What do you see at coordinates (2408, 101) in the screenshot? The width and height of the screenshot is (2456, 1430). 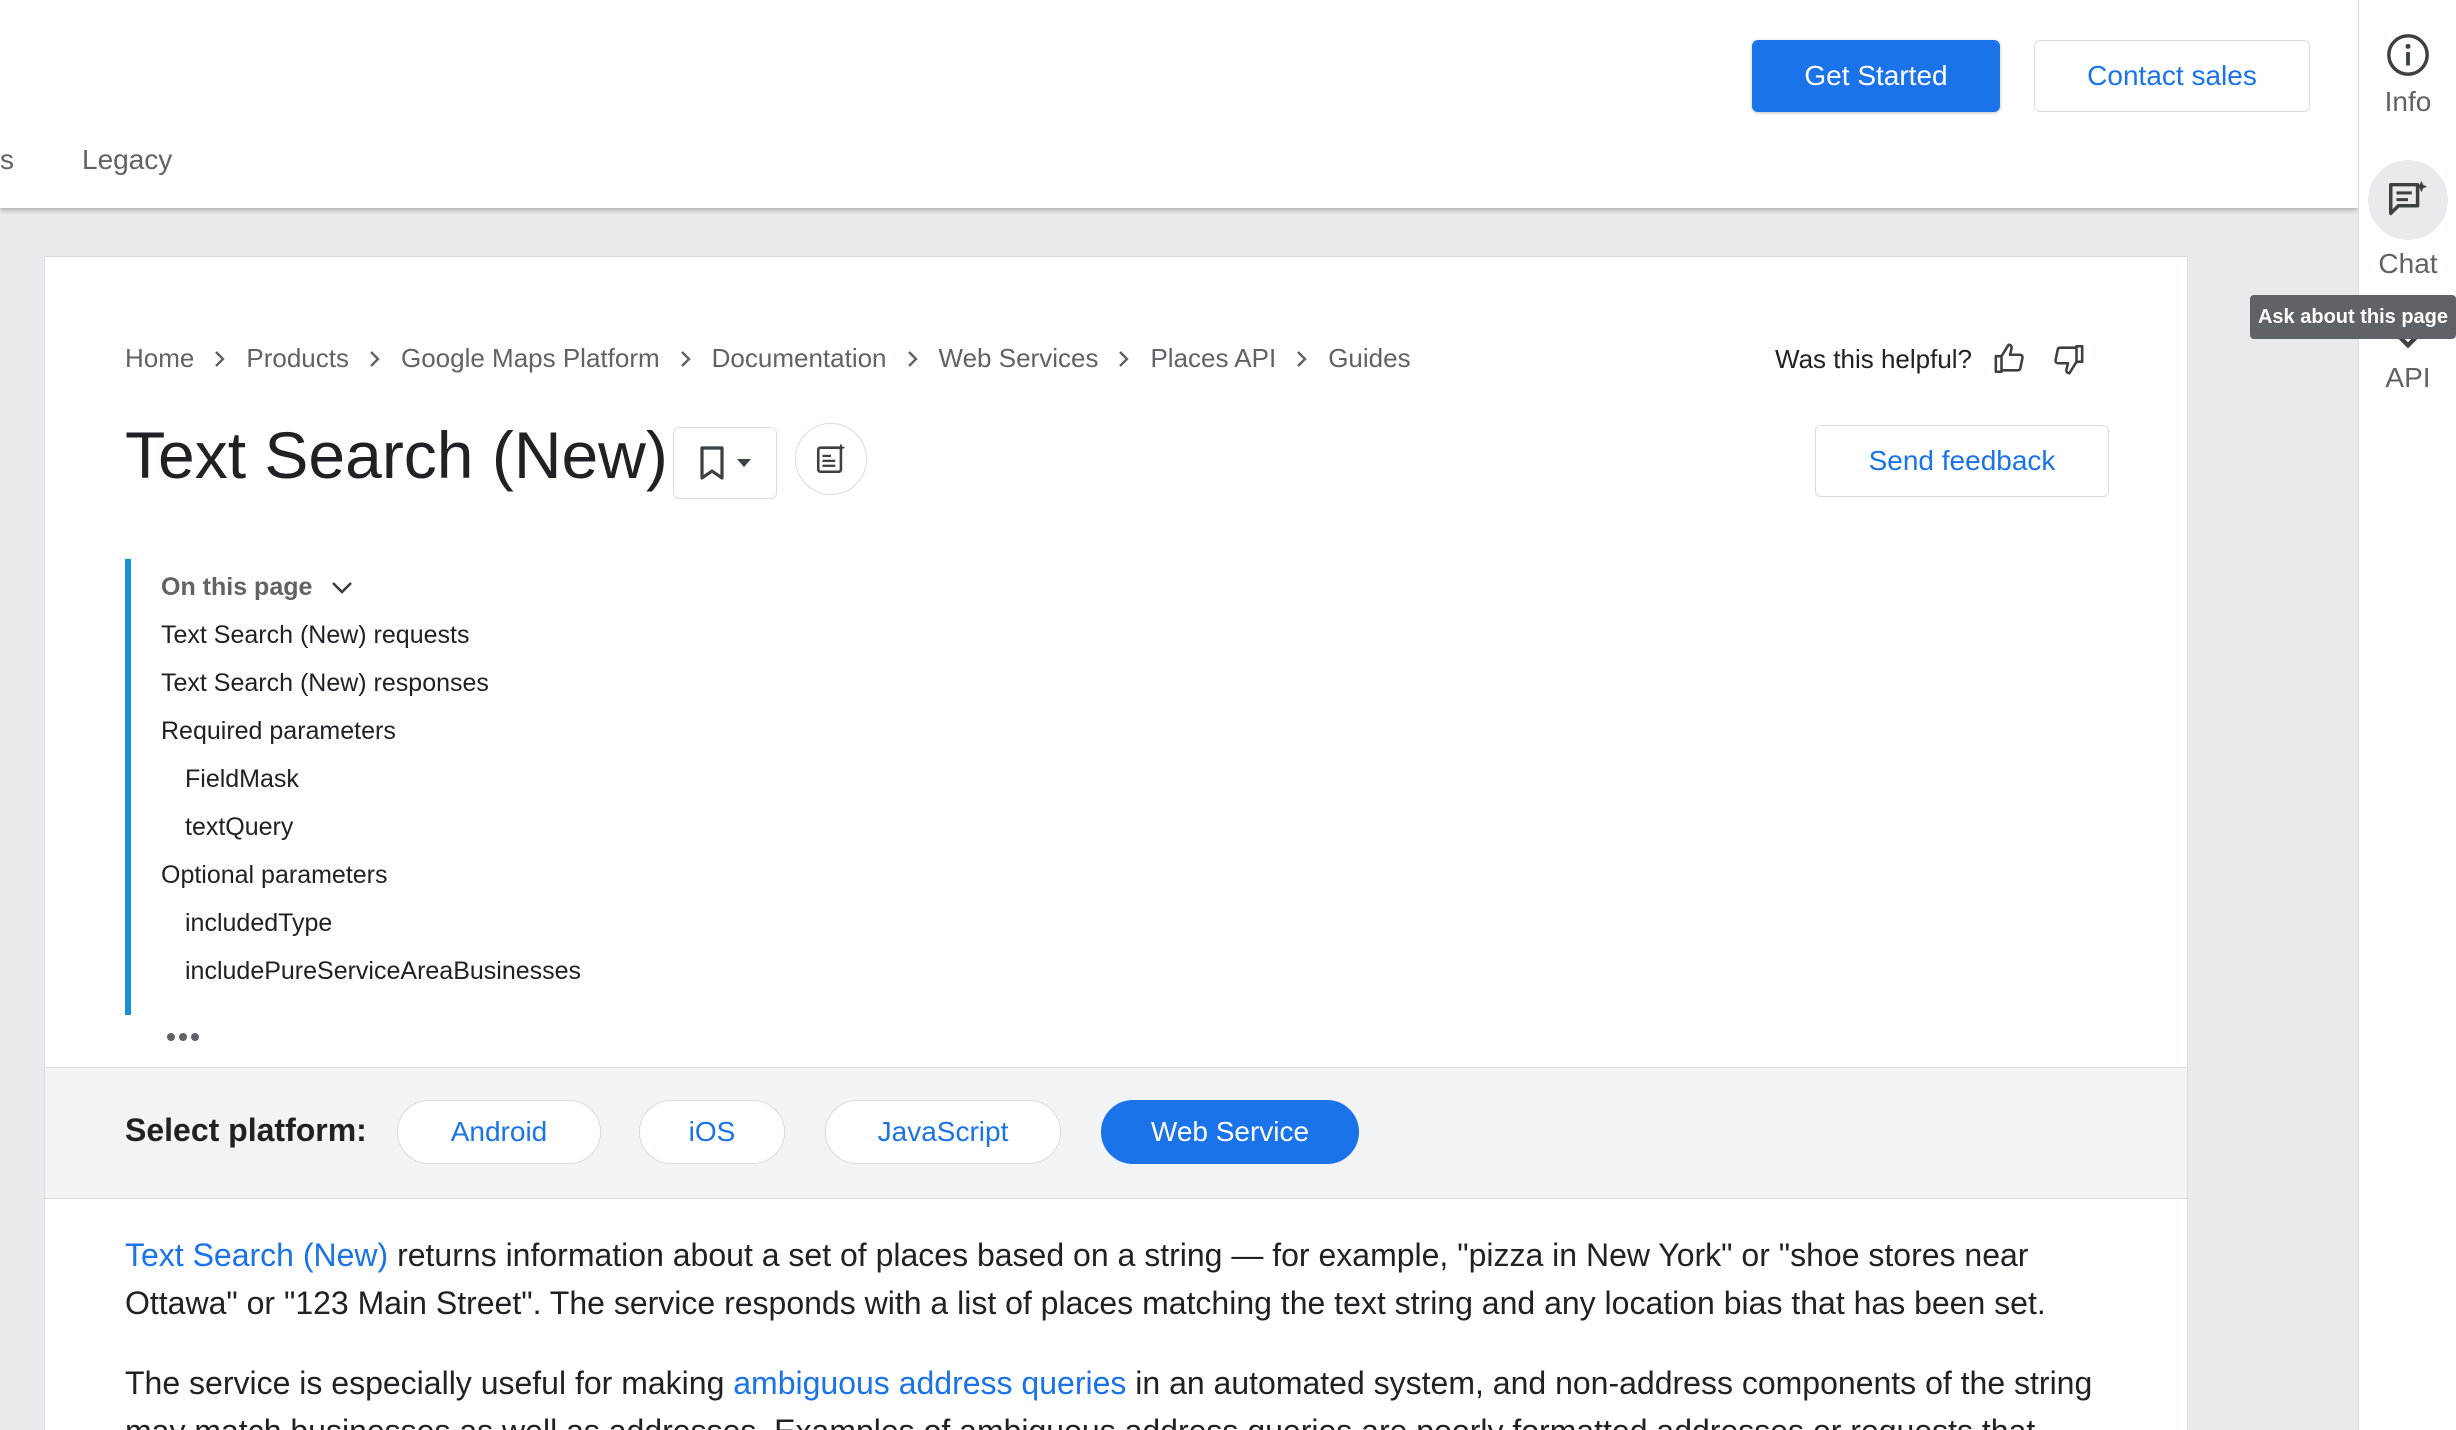 I see `rail-info-label: Info` at bounding box center [2408, 101].